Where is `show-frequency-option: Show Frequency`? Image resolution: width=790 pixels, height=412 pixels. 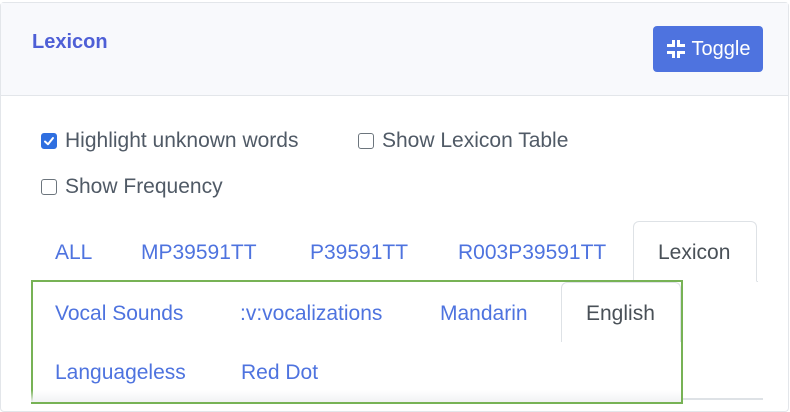
show-frequency-option: Show Frequency is located at coordinates (132, 187).